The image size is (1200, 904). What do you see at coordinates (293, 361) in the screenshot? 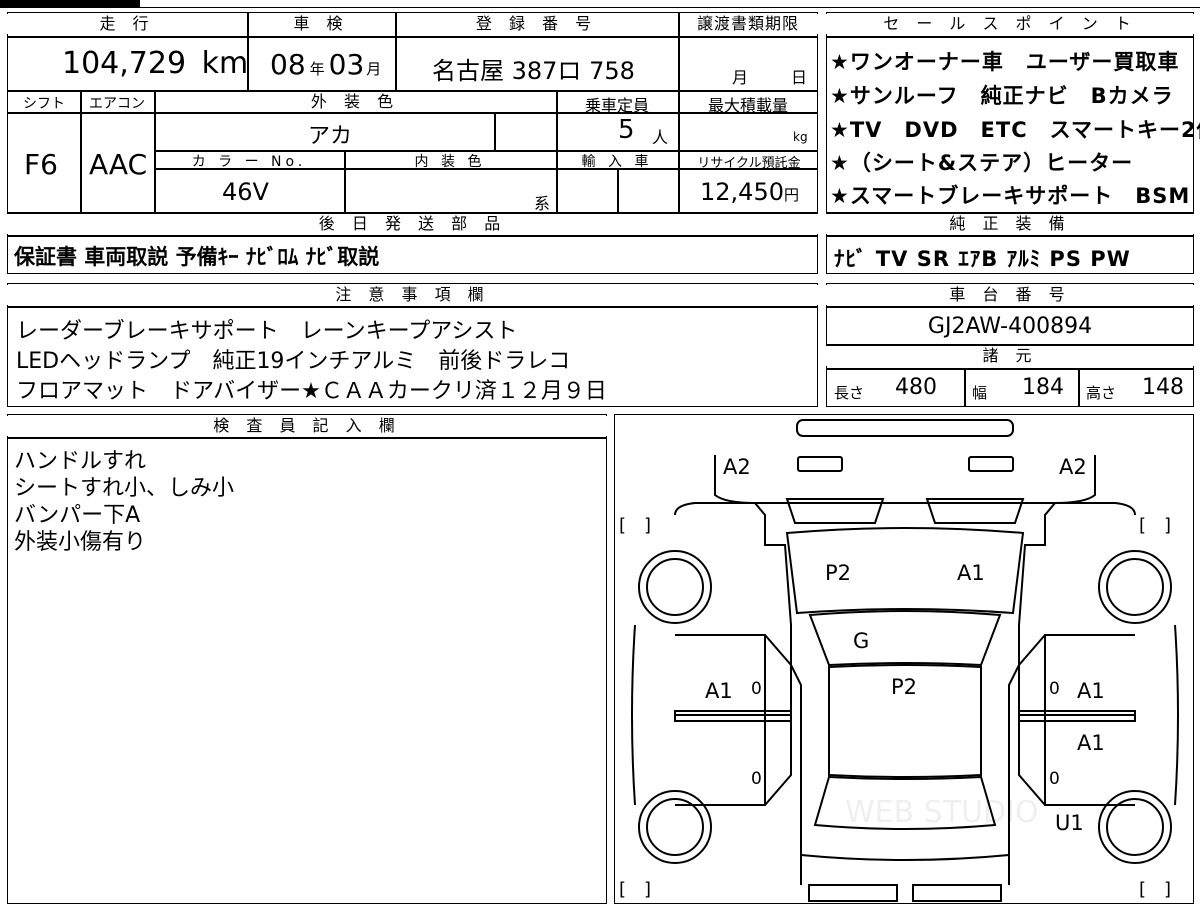
I see `notes-line: LEDヘッドランプ 純正19インチアルミ 前後ドラレコ` at bounding box center [293, 361].